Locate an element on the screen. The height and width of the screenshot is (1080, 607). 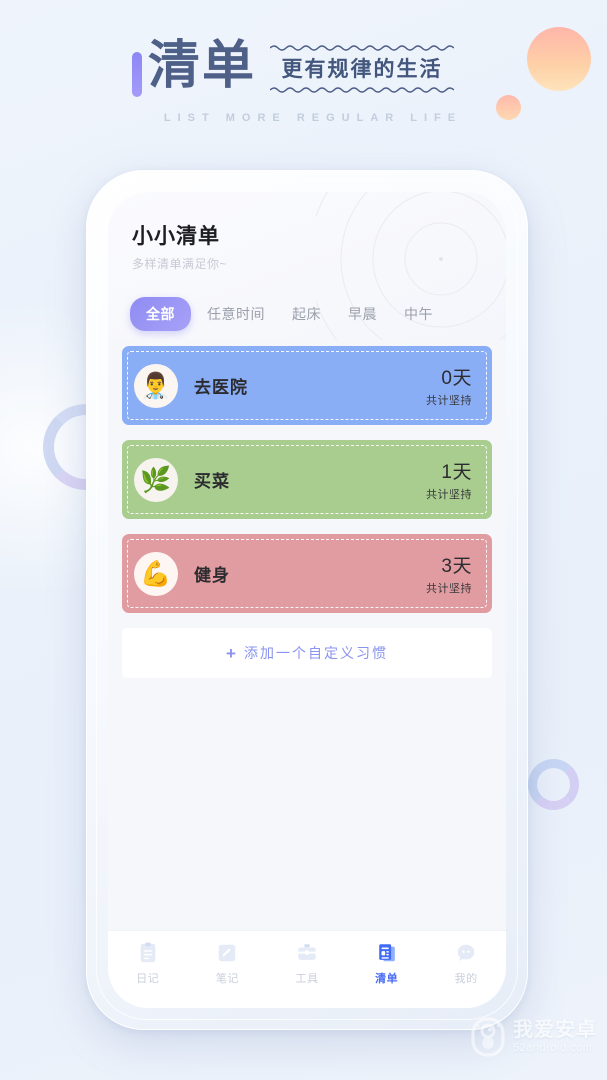
tab-wakeup: 起床 is located at coordinates (306, 314).